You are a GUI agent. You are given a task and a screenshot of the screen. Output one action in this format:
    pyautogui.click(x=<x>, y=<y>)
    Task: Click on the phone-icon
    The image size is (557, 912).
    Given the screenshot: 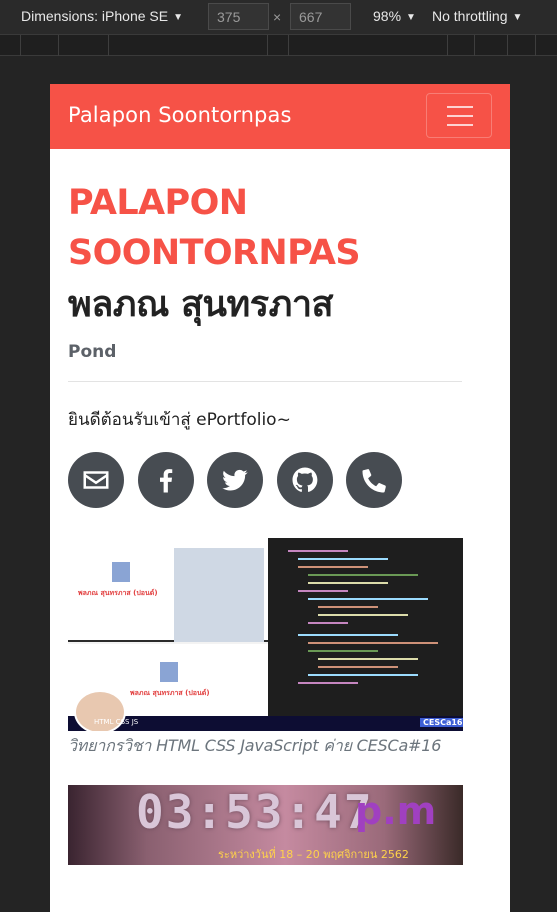 What is the action you would take?
    pyautogui.click(x=374, y=481)
    